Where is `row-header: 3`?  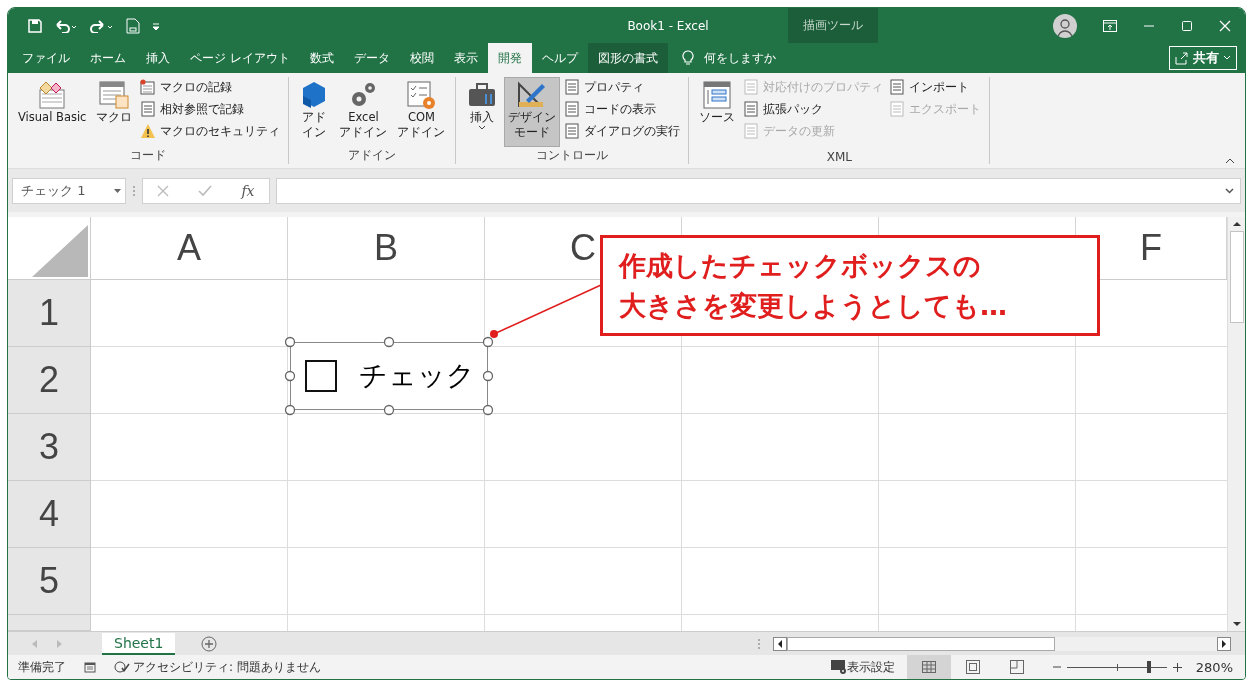
row-header: 3 is located at coordinates (49, 447).